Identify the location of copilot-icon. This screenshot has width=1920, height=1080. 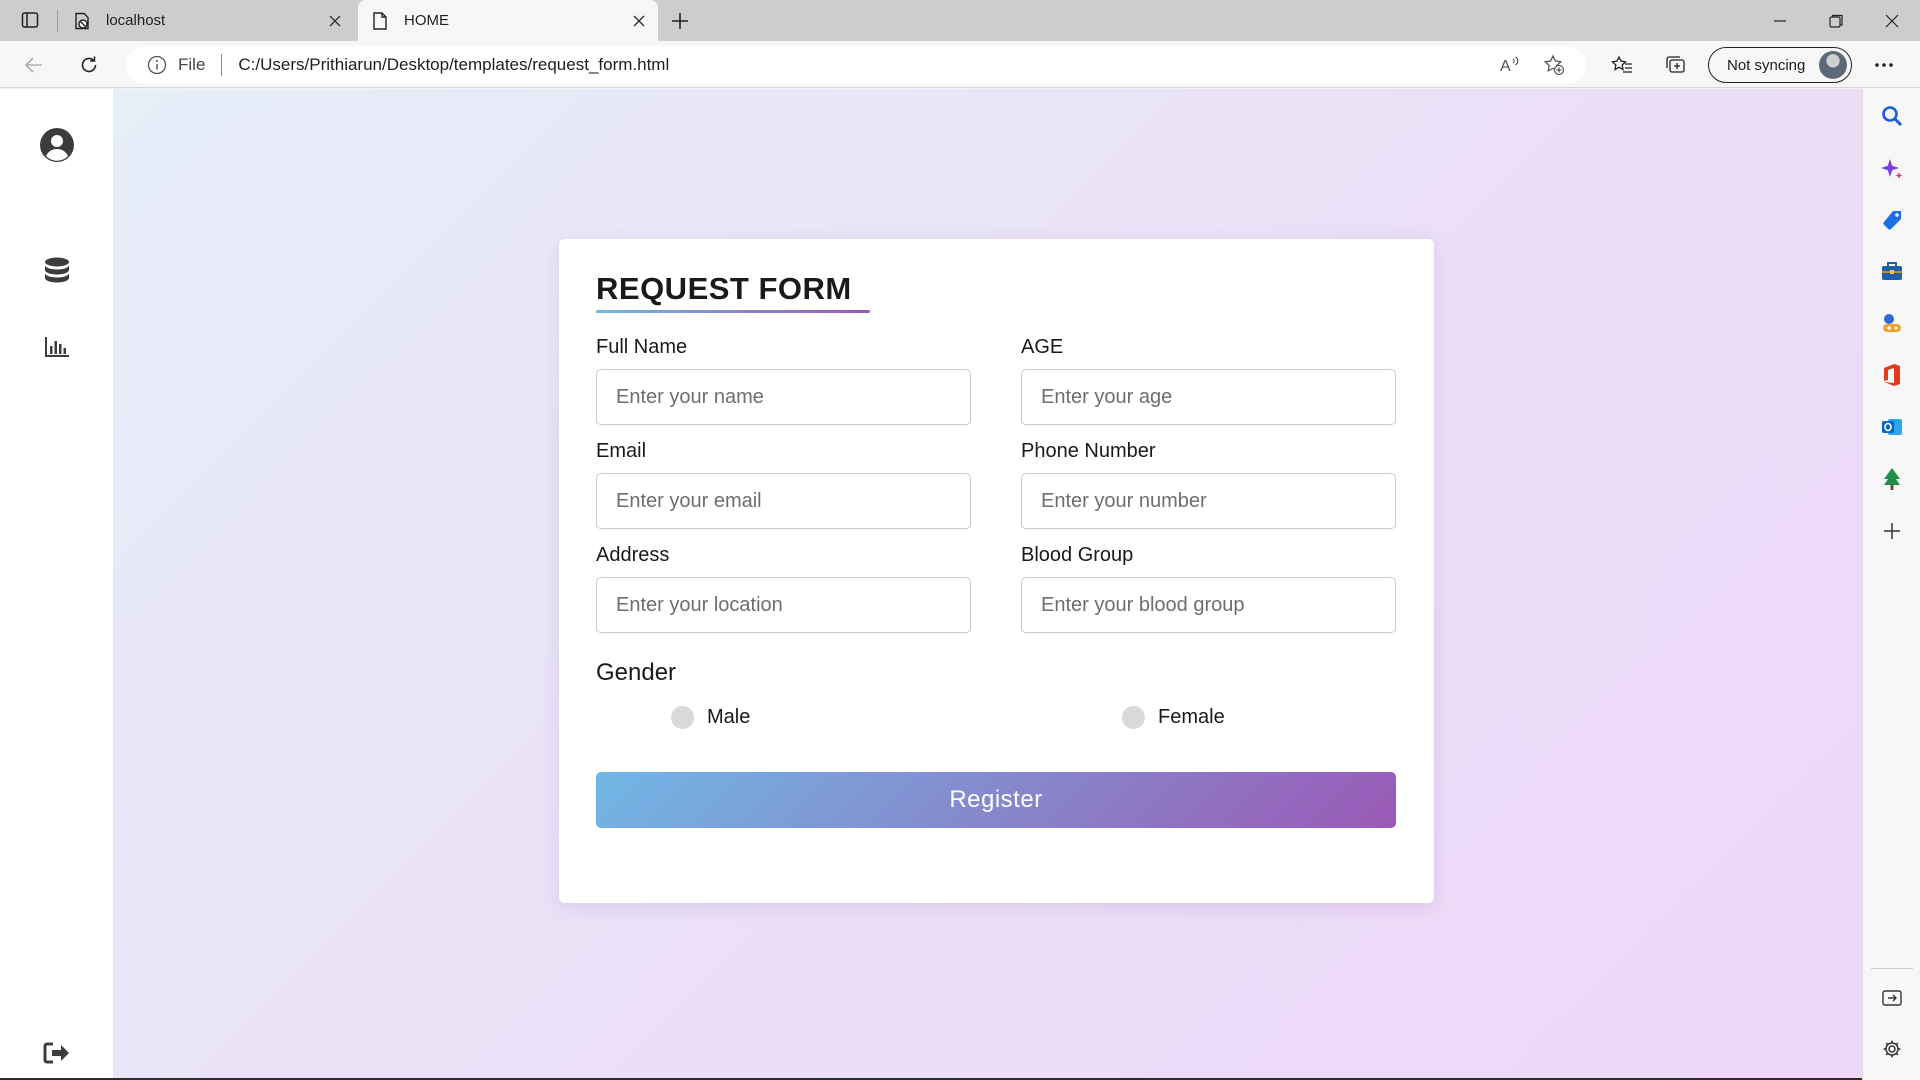
(1892, 169).